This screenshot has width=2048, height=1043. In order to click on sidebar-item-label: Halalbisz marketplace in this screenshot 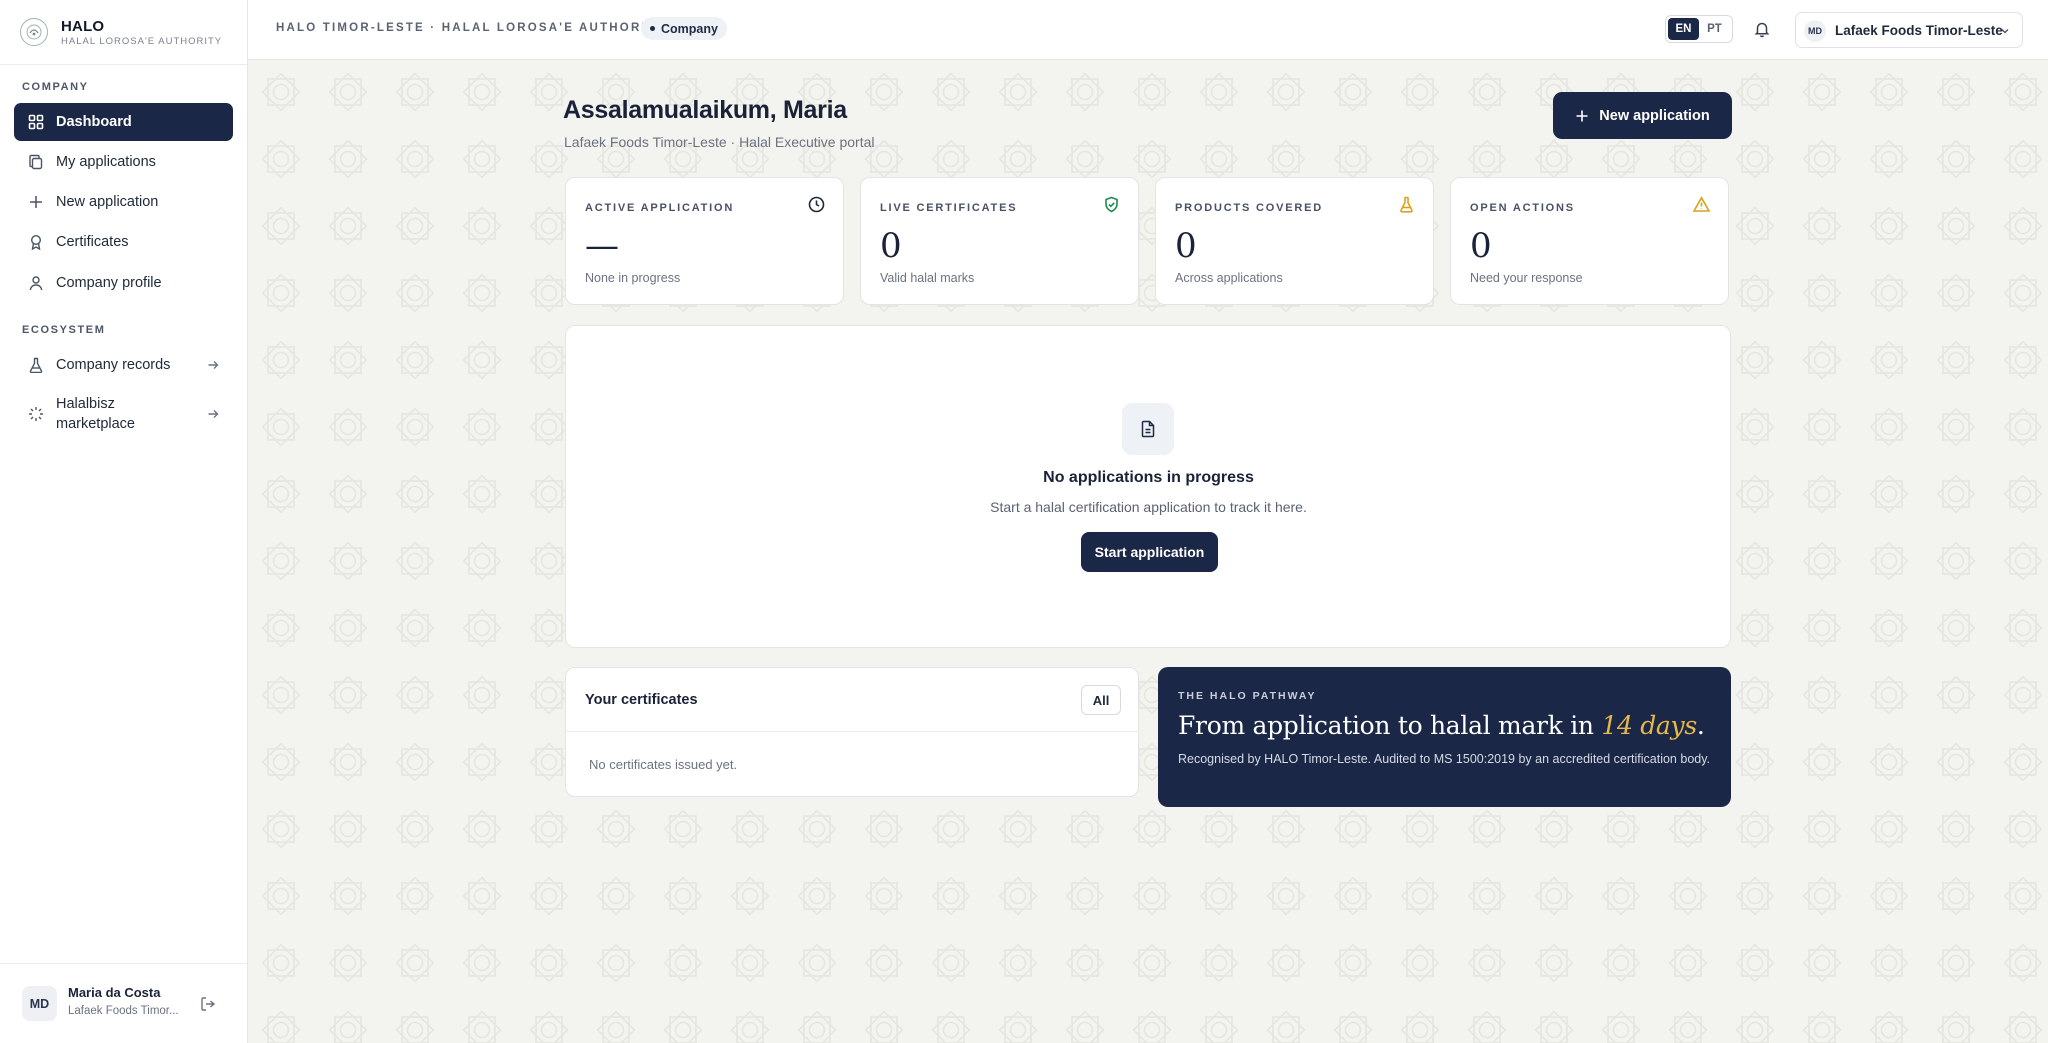, I will do `click(95, 414)`.